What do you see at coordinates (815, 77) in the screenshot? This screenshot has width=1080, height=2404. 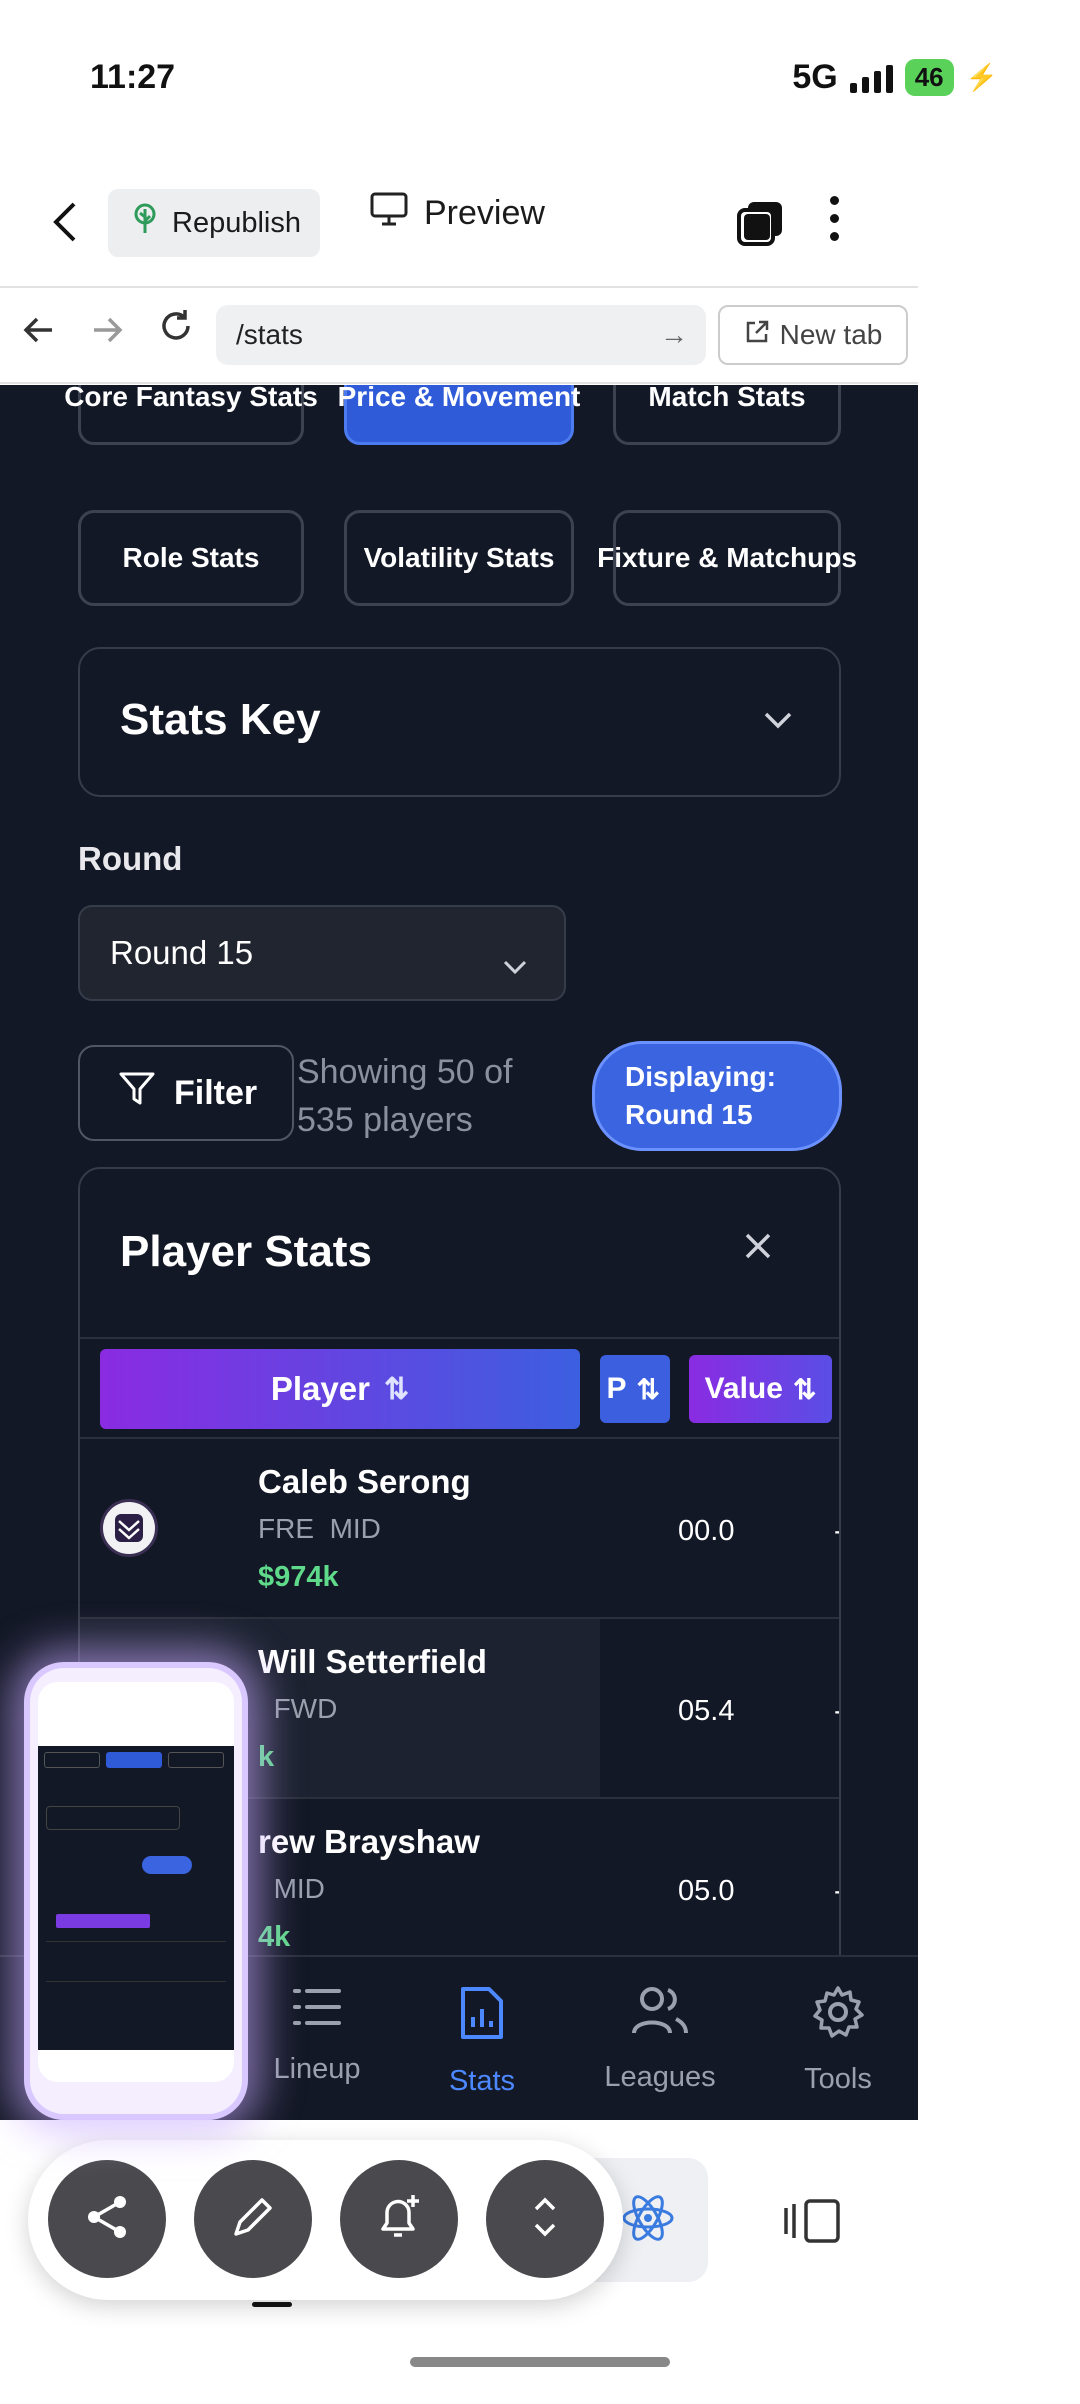 I see `network-label: 5G` at bounding box center [815, 77].